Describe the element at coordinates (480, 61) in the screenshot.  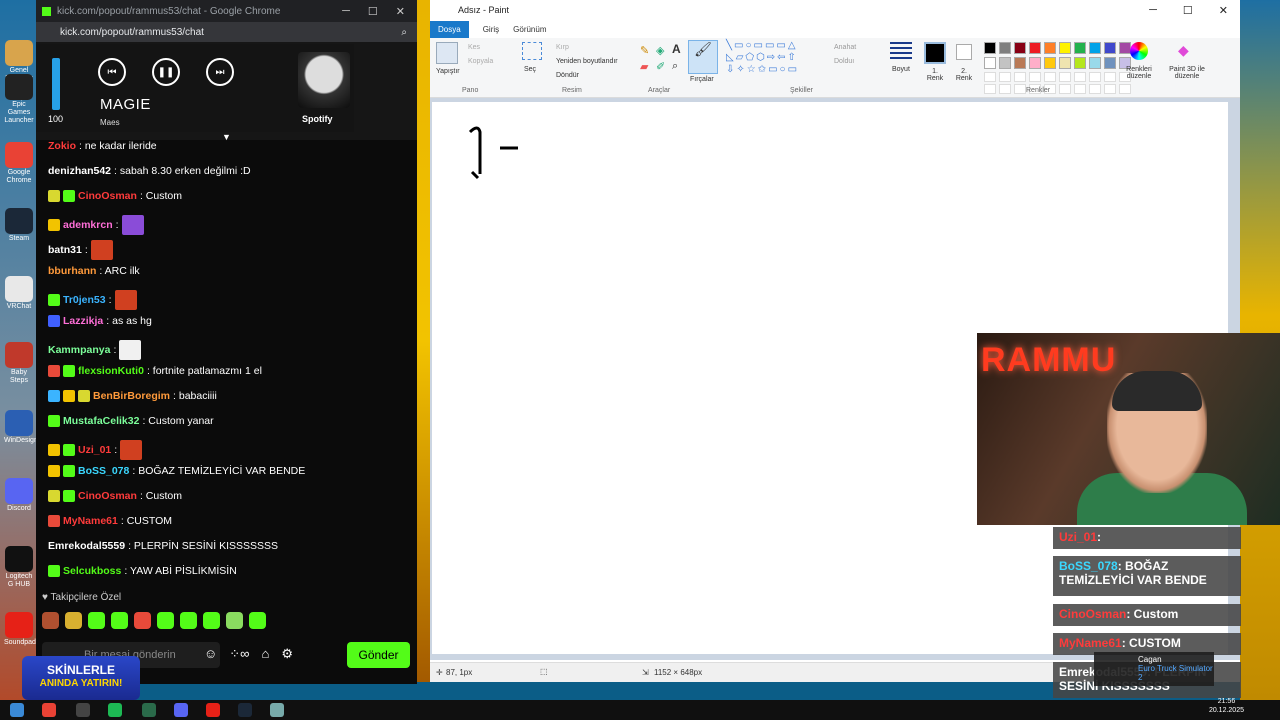
I see `copy-button: Kopyala` at that location.